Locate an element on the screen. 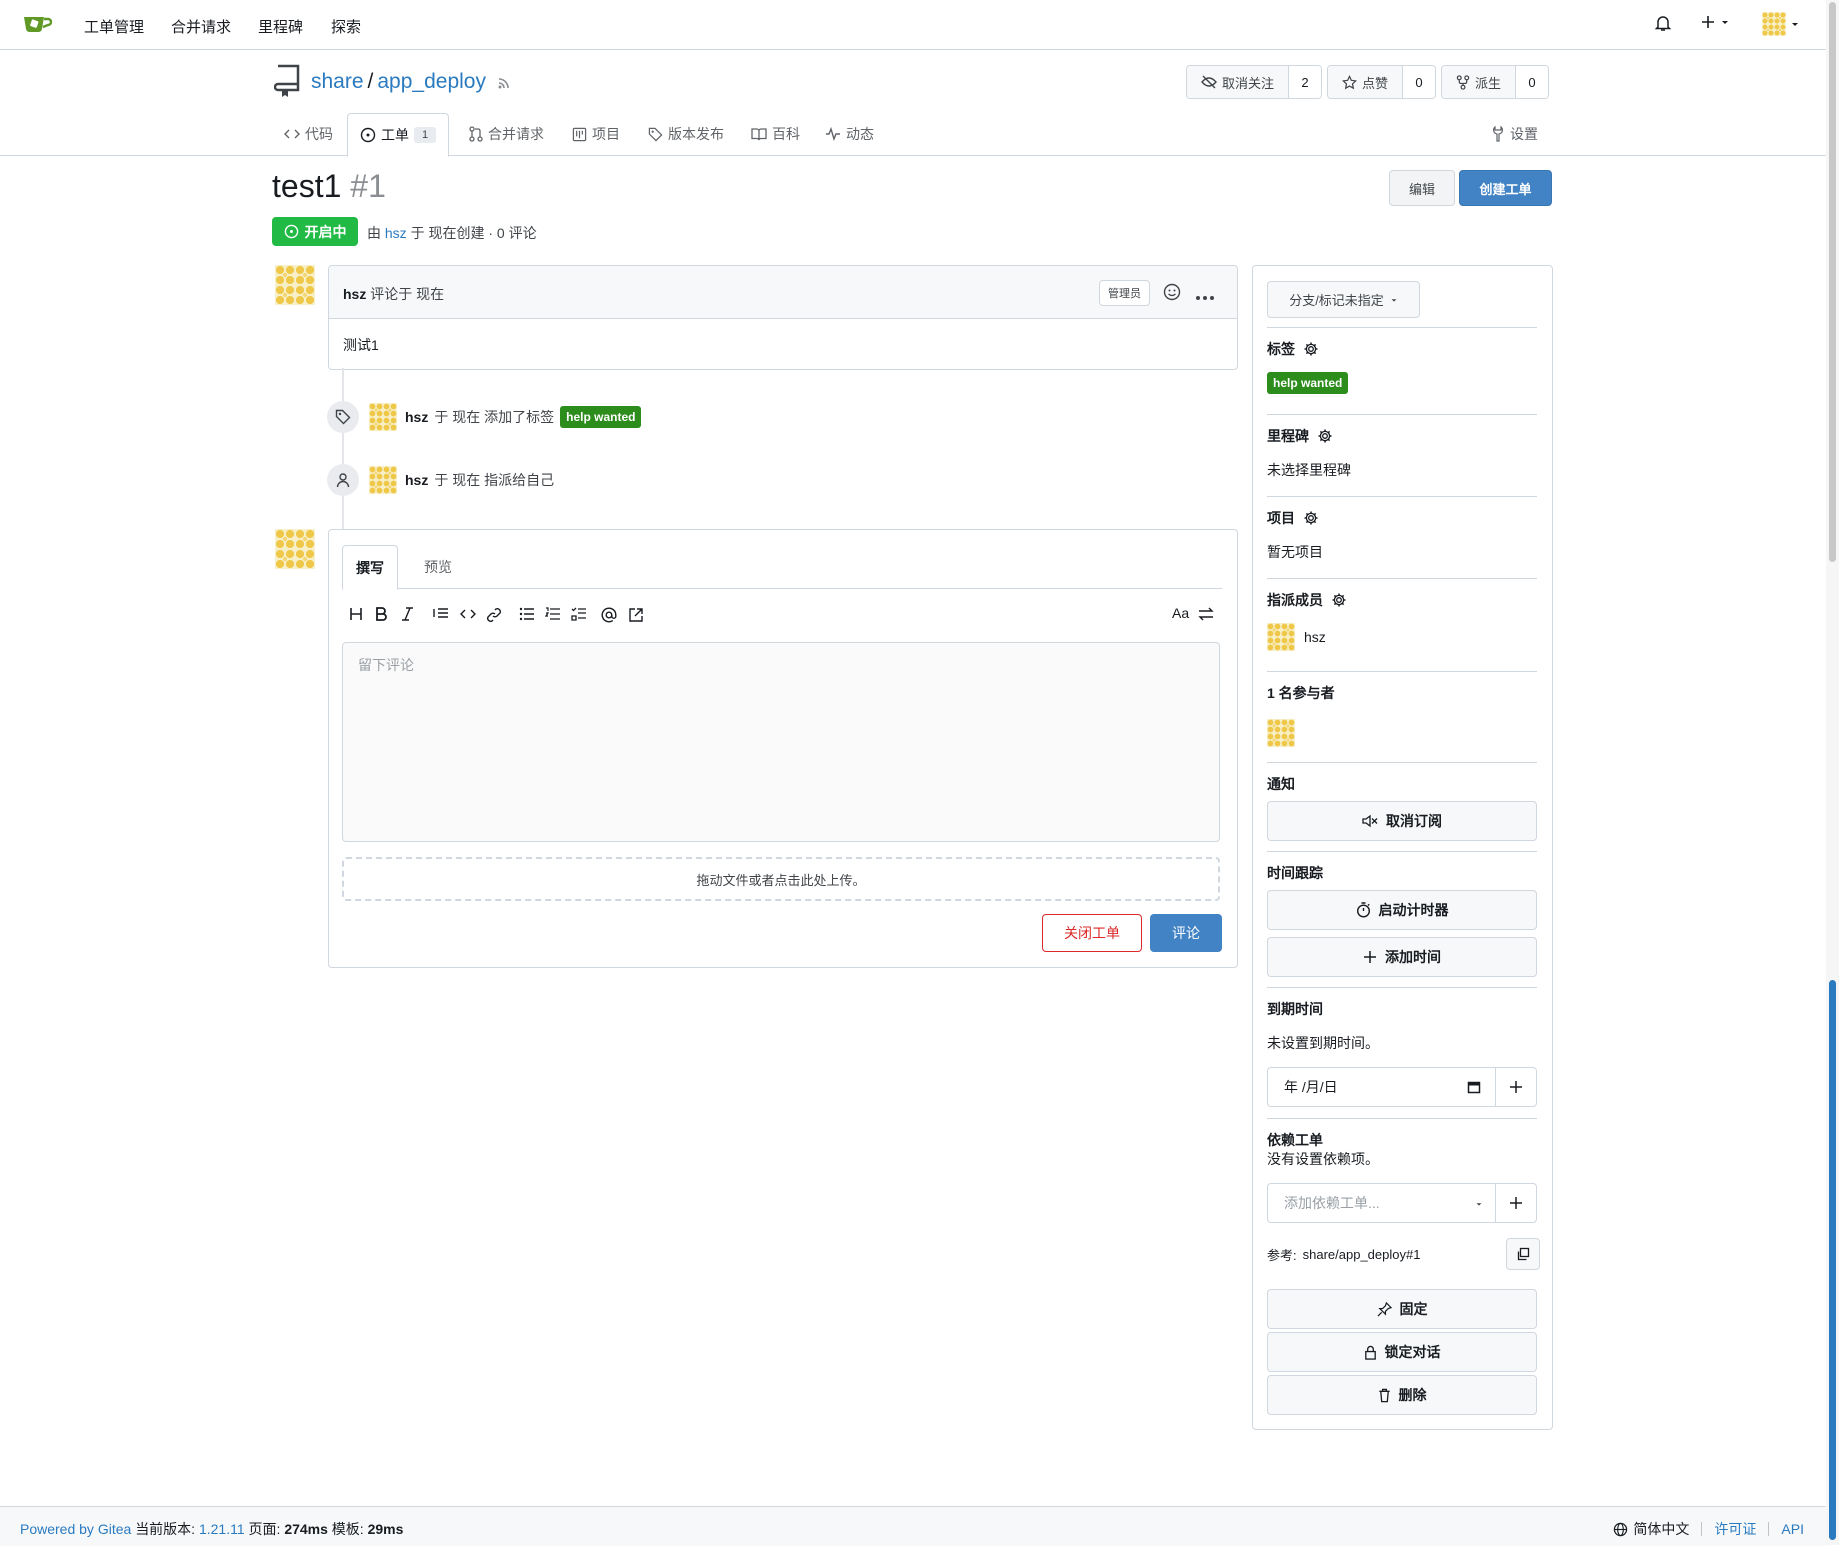 Image resolution: width=1839 pixels, height=1546 pixels. comment-author-name: hsz is located at coordinates (354, 294).